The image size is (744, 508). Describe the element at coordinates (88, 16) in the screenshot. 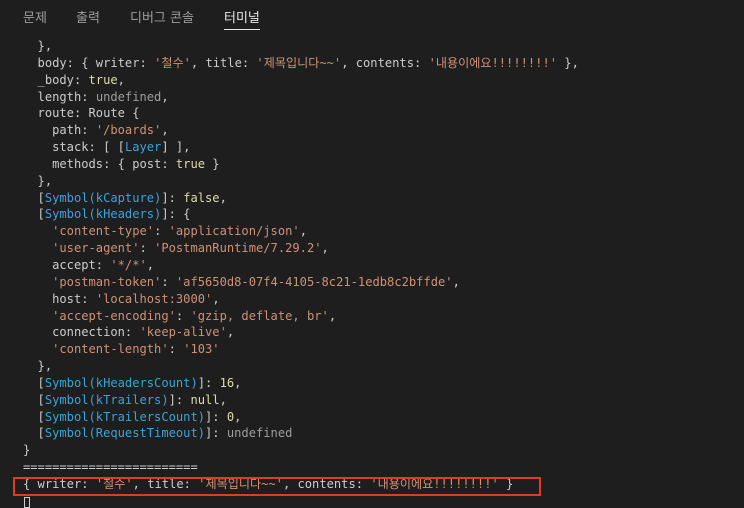

I see `tab-output: 출력` at that location.